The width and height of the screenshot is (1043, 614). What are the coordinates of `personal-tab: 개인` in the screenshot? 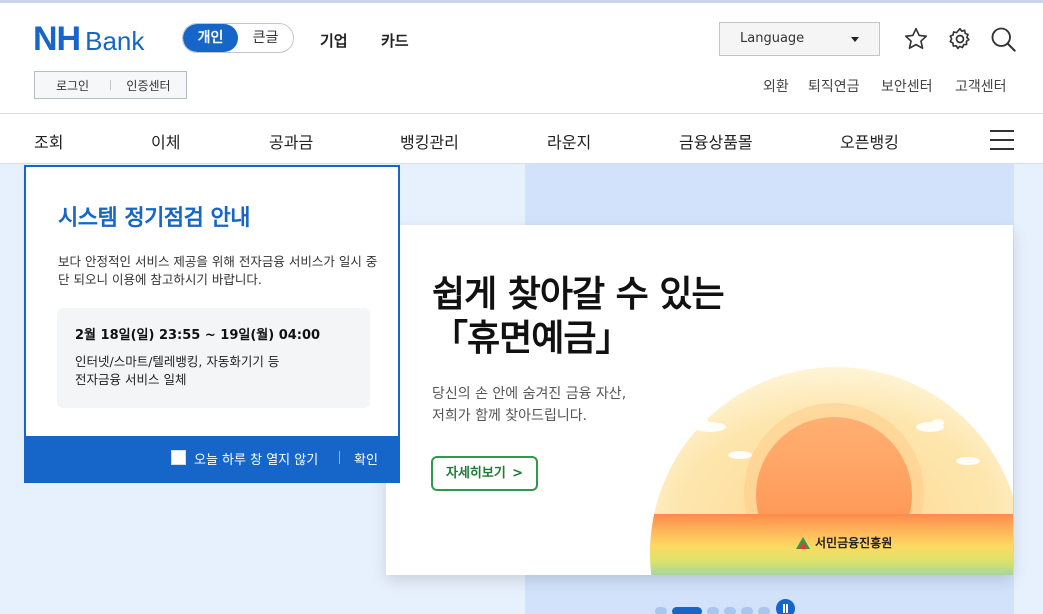 It's located at (210, 38).